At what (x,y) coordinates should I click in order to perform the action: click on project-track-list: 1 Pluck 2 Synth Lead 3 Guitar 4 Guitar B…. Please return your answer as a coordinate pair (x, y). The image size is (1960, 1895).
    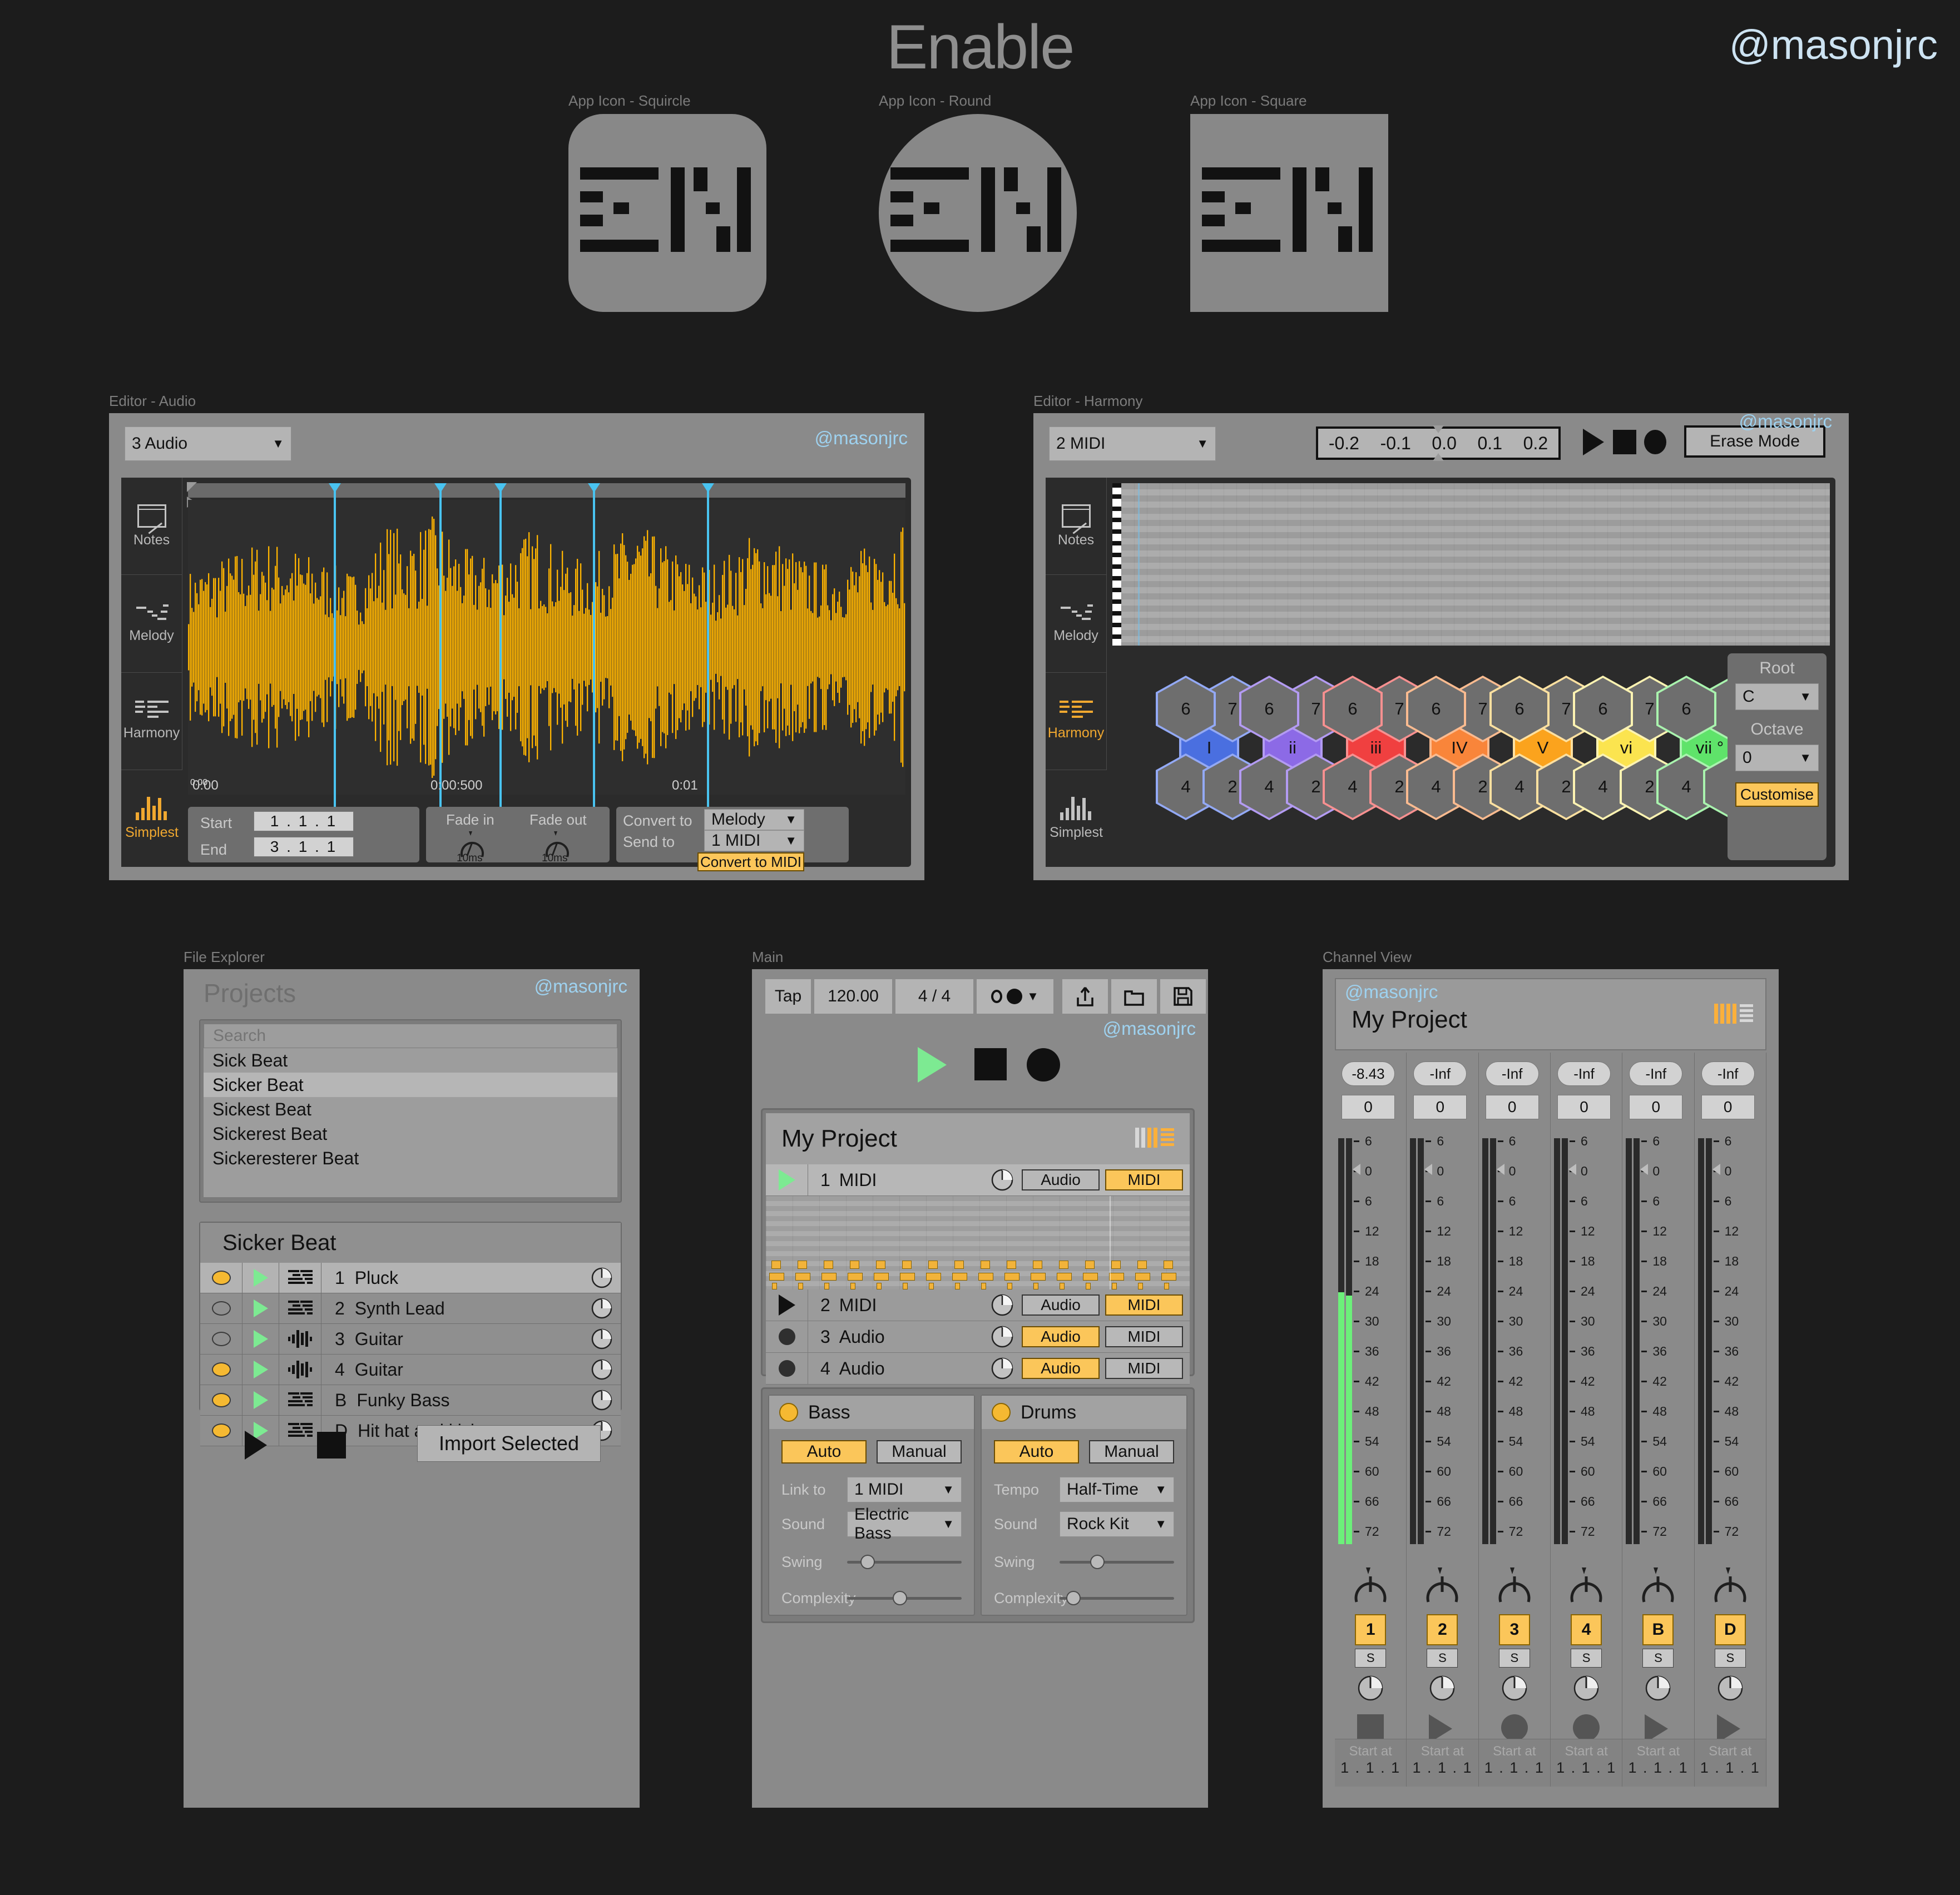
    Looking at the image, I should click on (411, 1354).